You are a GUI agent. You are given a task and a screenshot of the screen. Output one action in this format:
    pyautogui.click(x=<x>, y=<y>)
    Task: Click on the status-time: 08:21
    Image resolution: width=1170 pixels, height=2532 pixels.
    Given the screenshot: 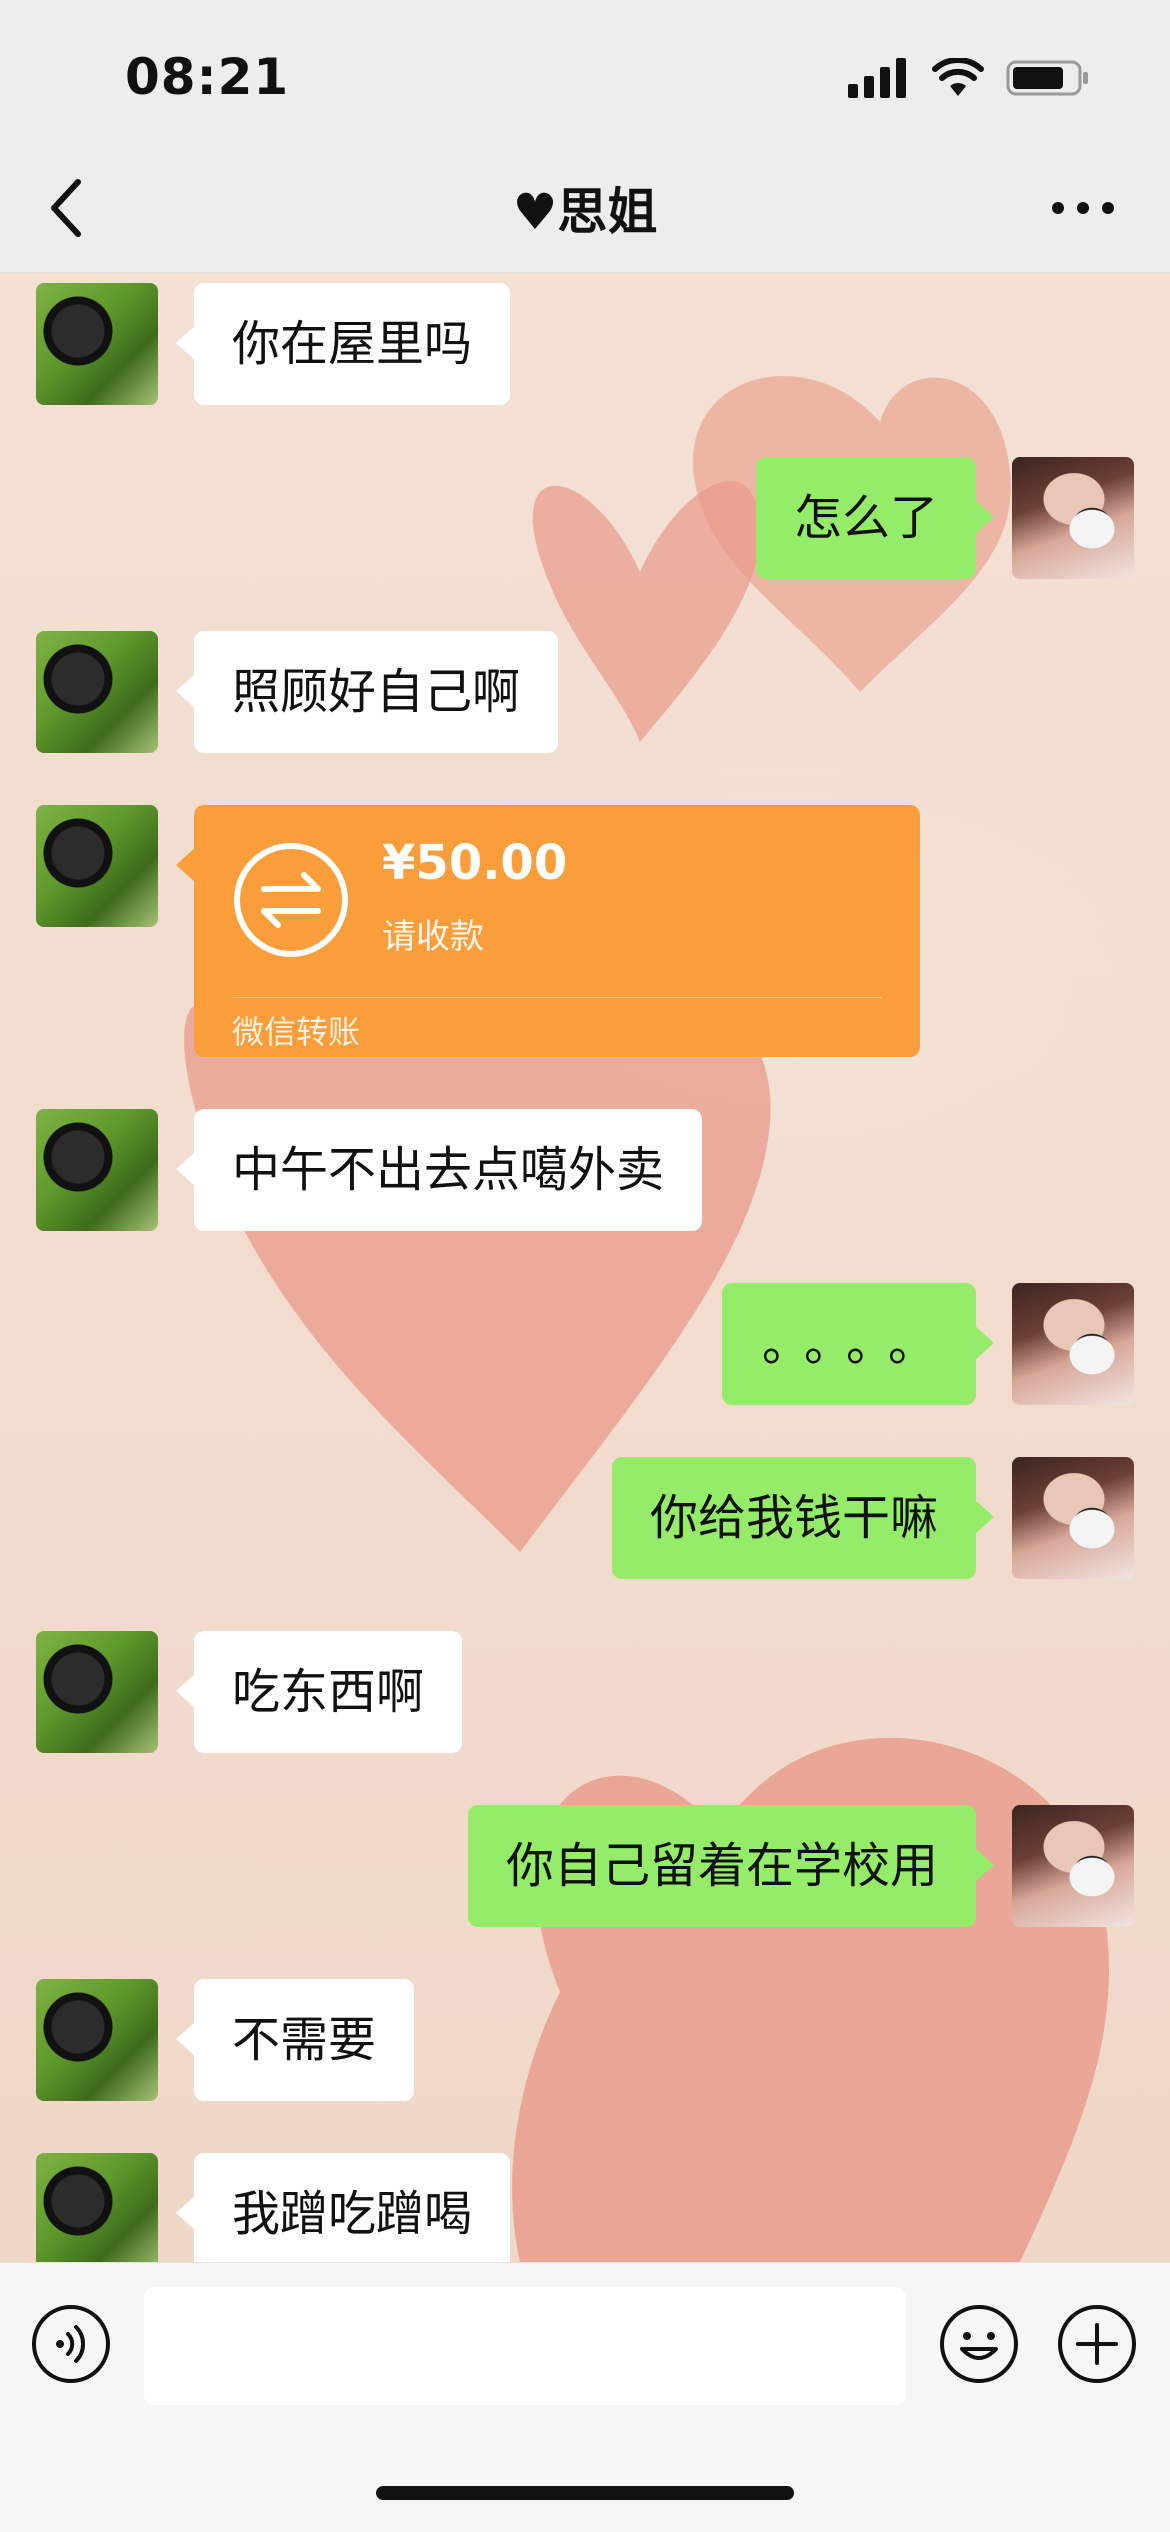 What is the action you would take?
    pyautogui.click(x=207, y=77)
    